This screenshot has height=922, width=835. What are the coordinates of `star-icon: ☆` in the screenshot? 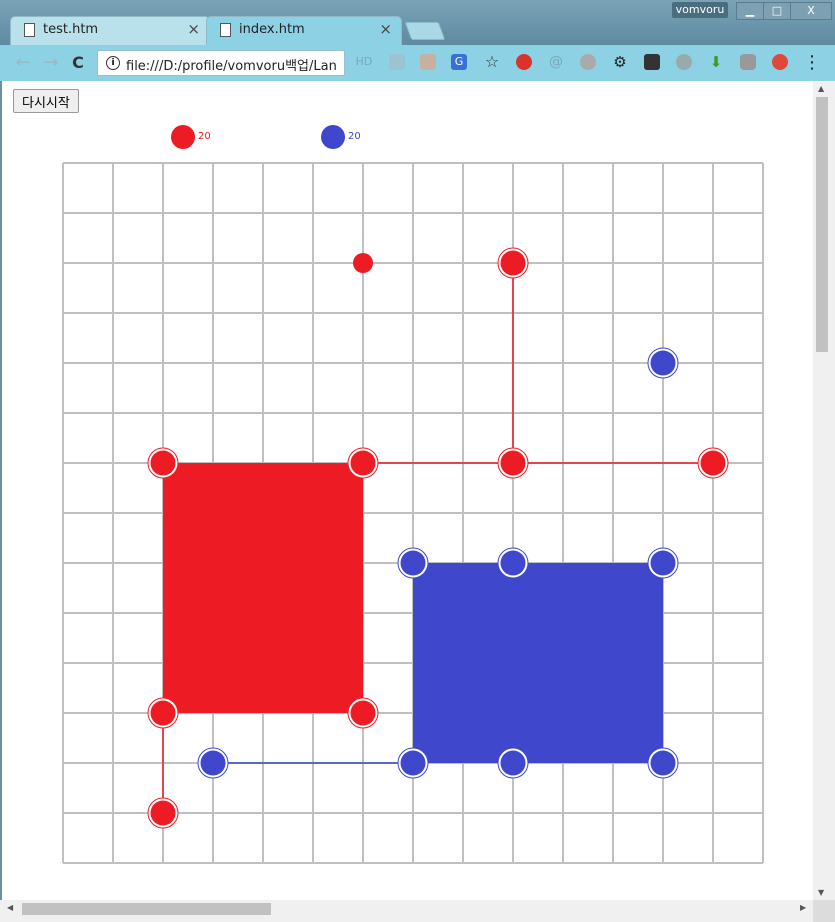 It's located at (492, 62).